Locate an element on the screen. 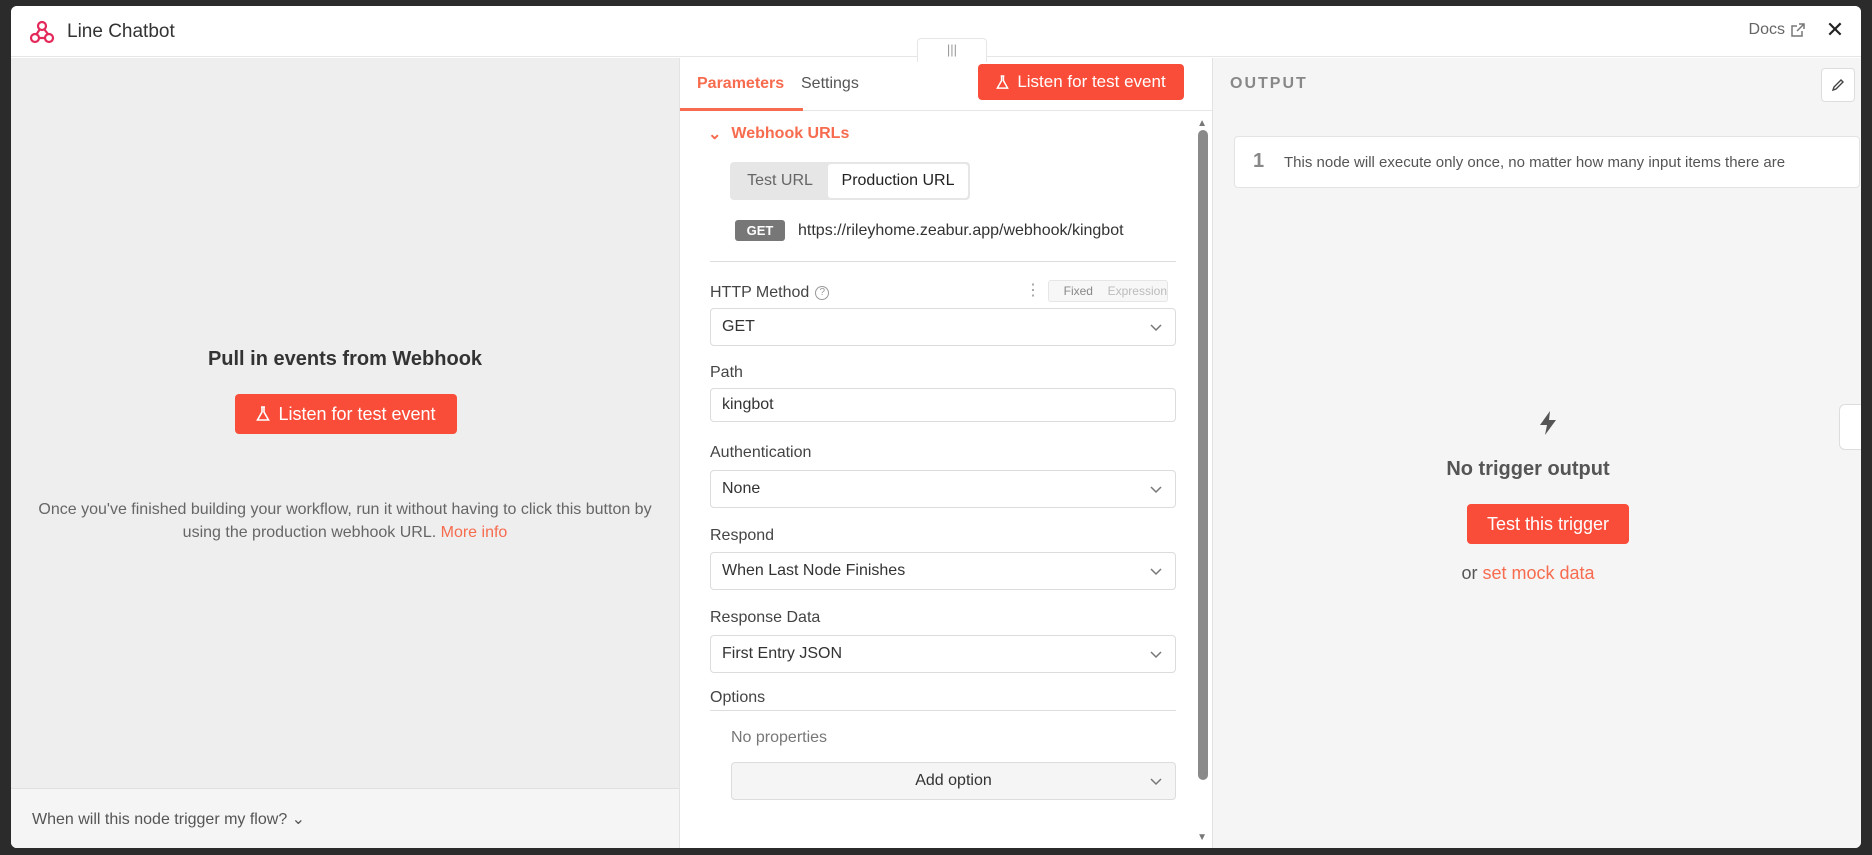 This screenshot has width=1872, height=855. response-data-value: First Entry JSON is located at coordinates (782, 653).